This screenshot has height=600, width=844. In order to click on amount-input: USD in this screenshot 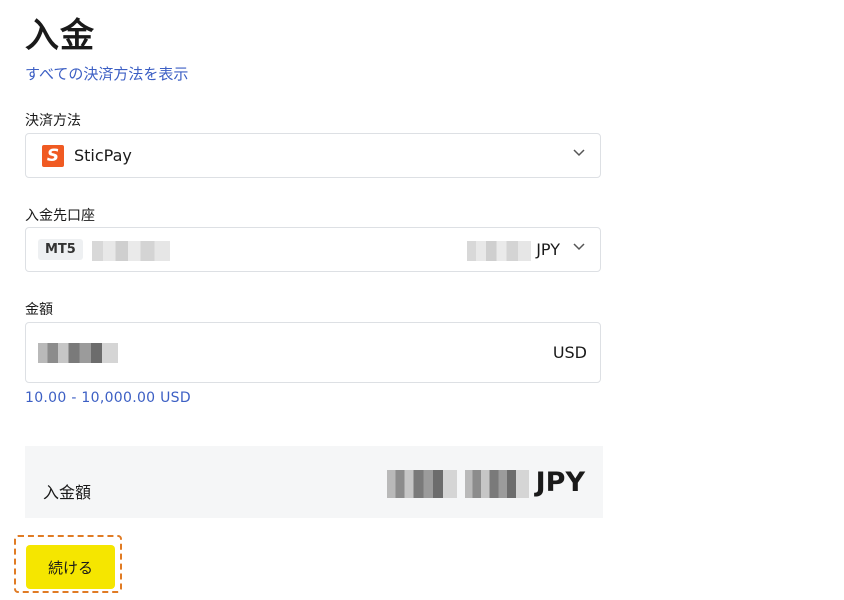, I will do `click(313, 352)`.